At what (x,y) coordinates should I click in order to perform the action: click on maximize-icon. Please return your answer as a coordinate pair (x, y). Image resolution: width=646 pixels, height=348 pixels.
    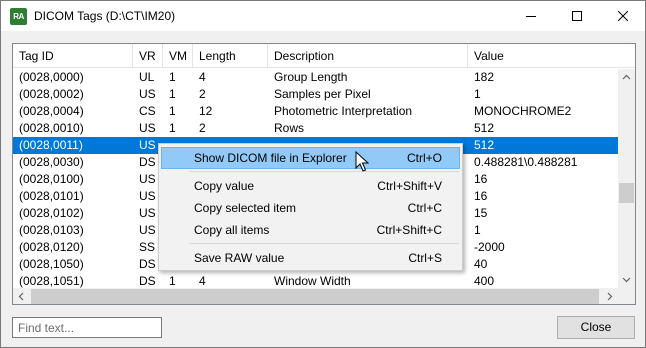
    Looking at the image, I should click on (577, 16).